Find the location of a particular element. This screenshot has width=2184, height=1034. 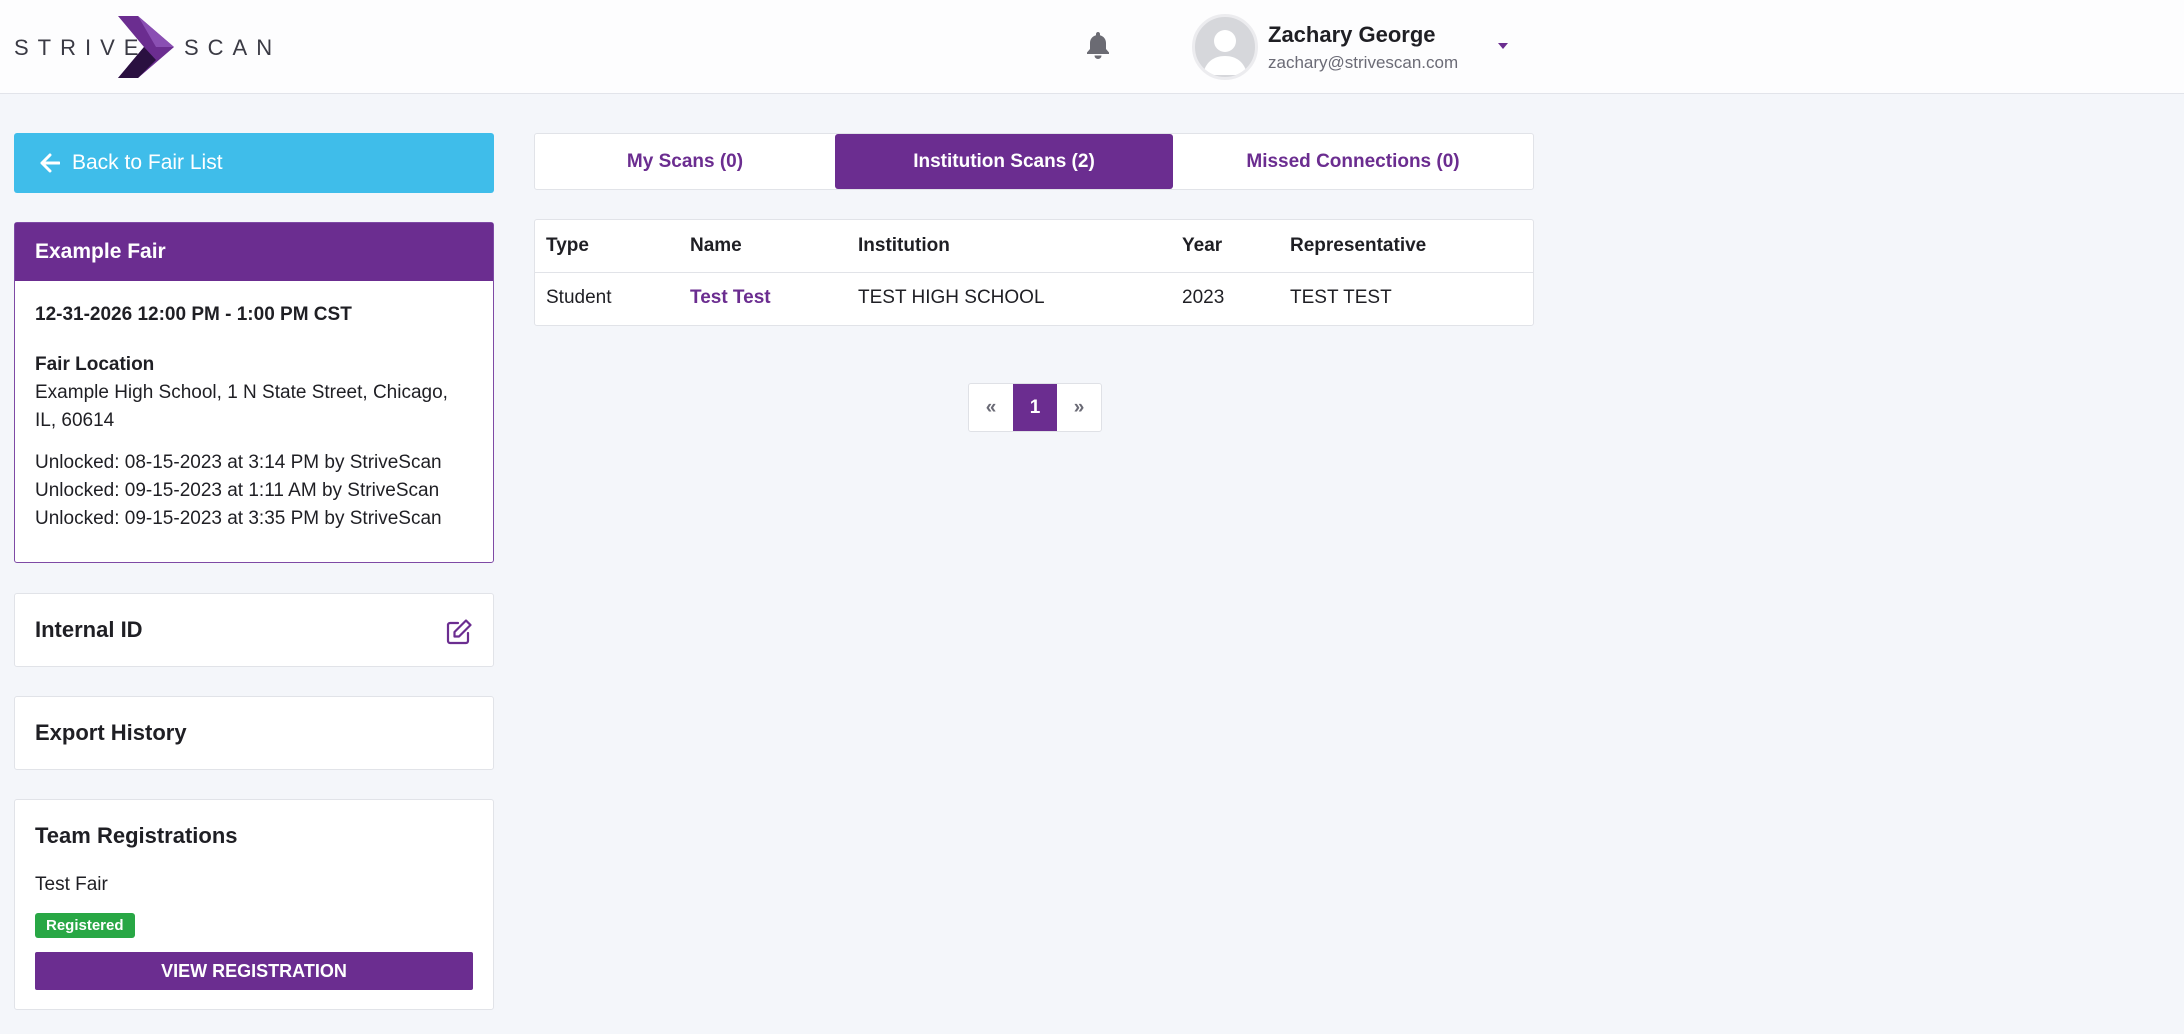

pagination-page-button: 1 is located at coordinates (1035, 407).